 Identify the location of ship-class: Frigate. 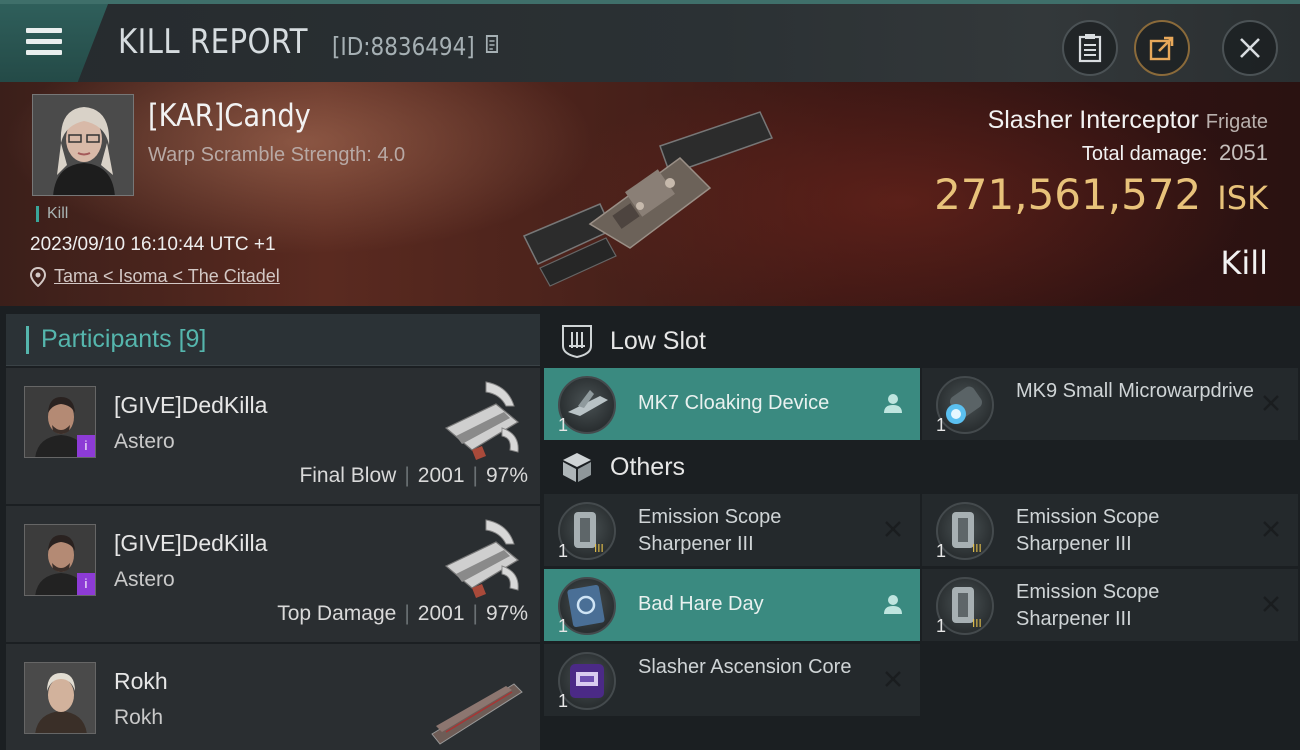
(1236, 122).